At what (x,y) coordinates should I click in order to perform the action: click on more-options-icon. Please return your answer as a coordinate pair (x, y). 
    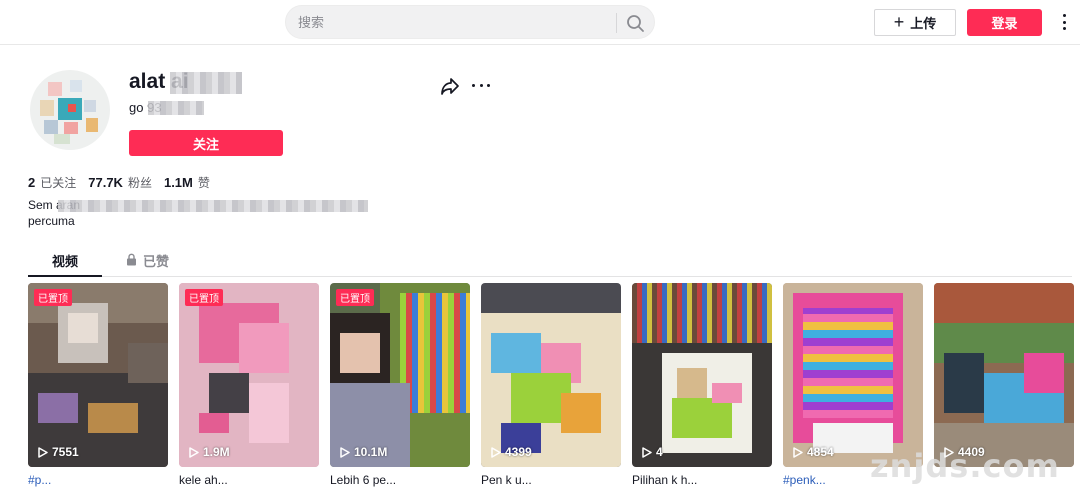
    Looking at the image, I should click on (1064, 22).